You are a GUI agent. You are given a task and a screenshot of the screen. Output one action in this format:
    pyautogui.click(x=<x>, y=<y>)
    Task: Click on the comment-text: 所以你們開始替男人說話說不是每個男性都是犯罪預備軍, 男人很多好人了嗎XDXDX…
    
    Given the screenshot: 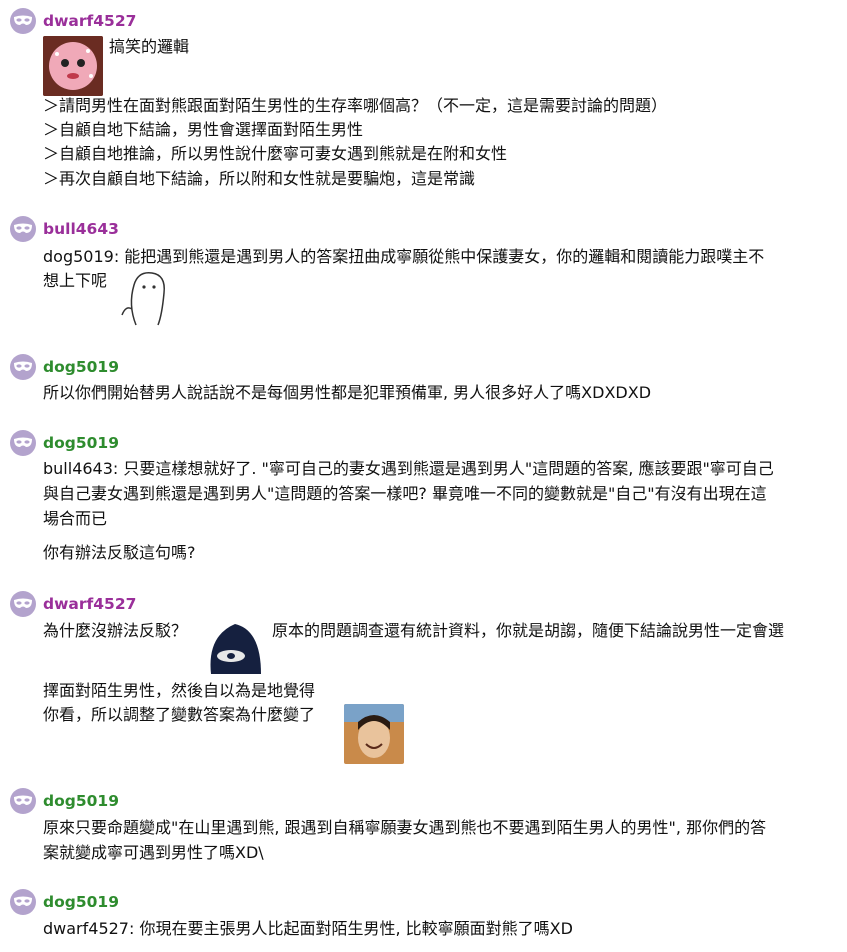 What is the action you would take?
    pyautogui.click(x=347, y=392)
    